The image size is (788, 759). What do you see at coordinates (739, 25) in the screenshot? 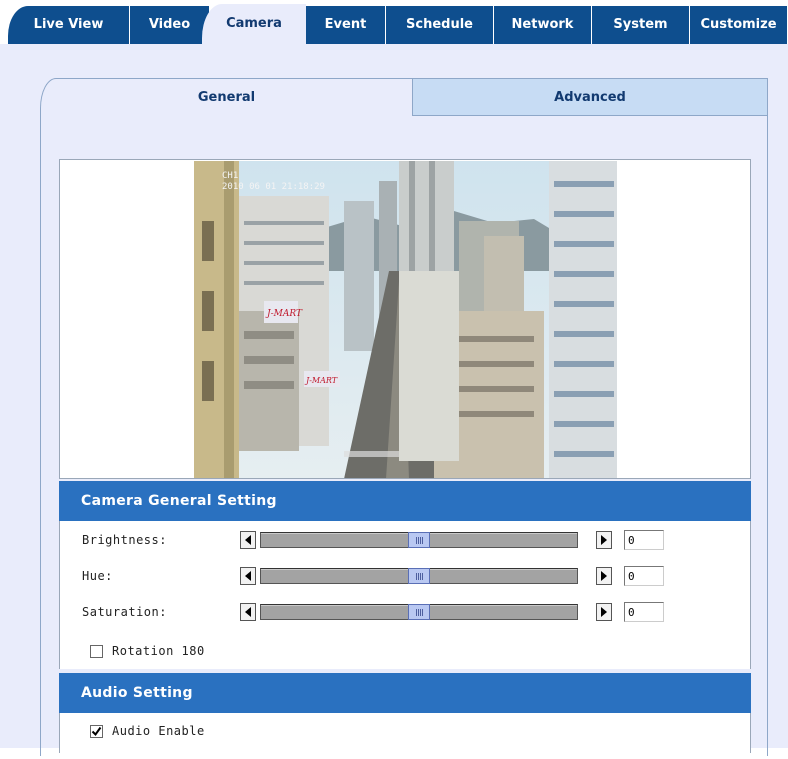
I see `tab-customize: Customize` at bounding box center [739, 25].